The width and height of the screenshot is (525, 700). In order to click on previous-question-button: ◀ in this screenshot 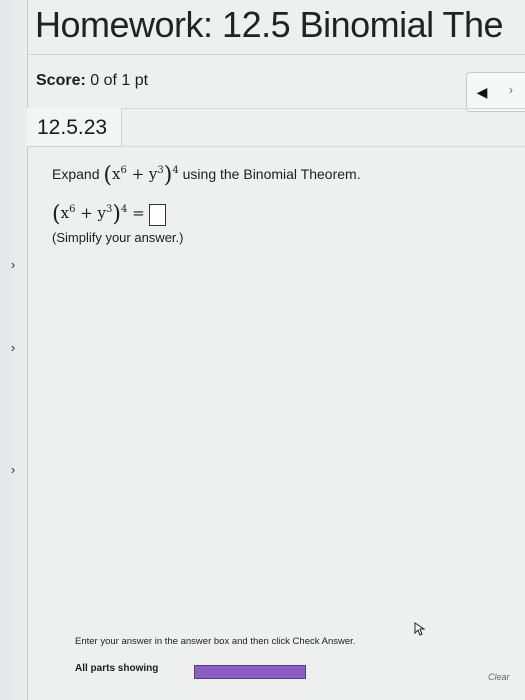, I will do `click(482, 92)`.